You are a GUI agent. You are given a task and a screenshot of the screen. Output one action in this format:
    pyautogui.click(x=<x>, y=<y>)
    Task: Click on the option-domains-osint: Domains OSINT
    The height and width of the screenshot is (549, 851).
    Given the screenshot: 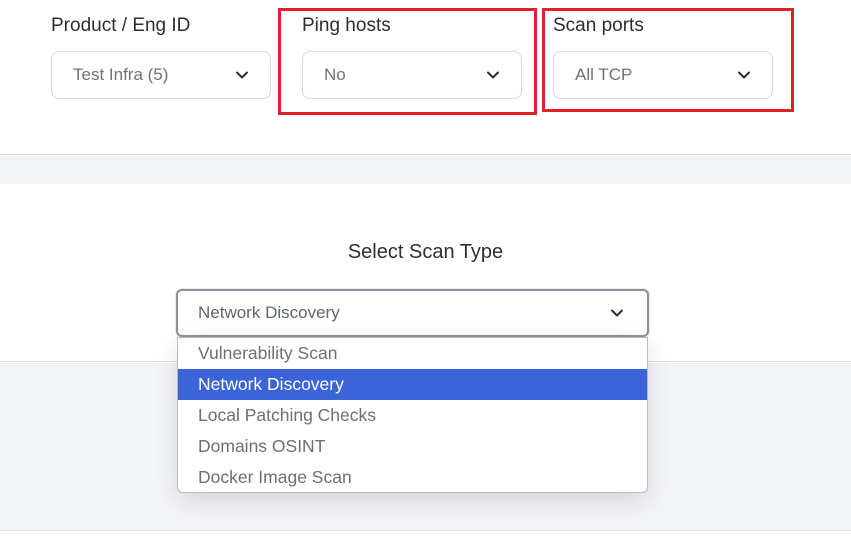 What is the action you would take?
    pyautogui.click(x=412, y=446)
    